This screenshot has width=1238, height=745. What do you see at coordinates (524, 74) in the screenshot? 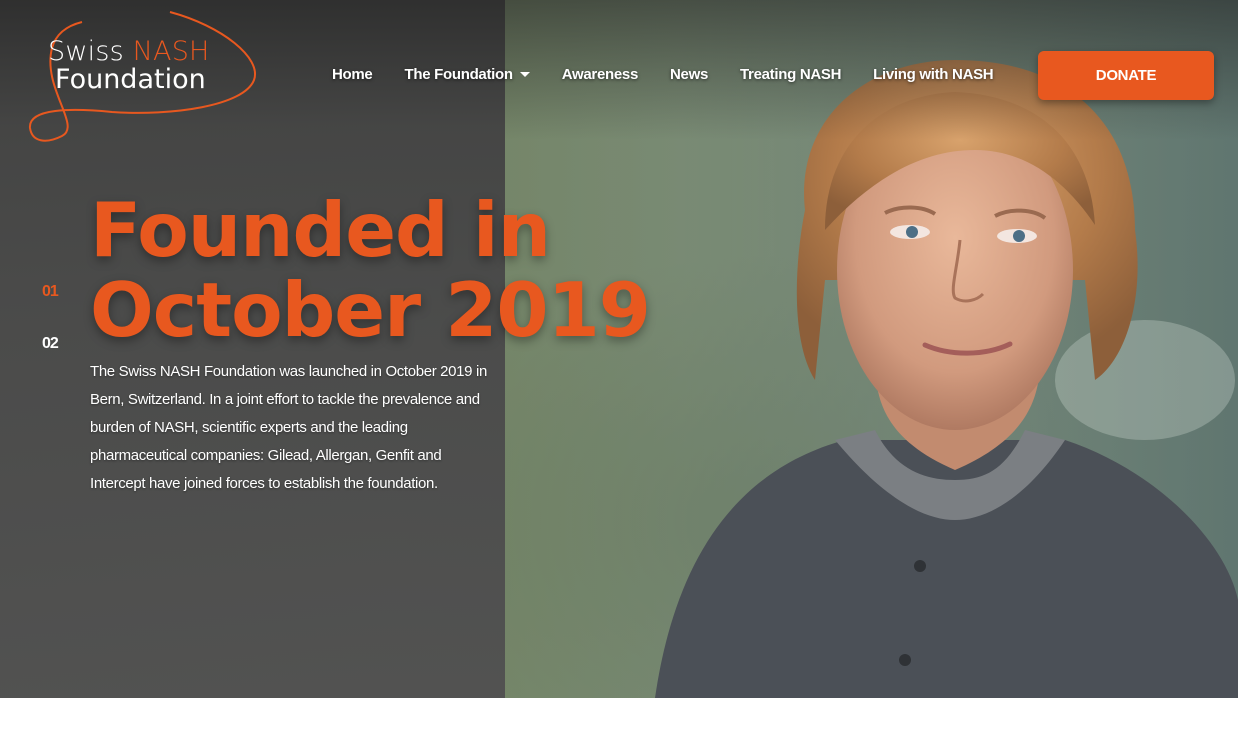
I see `chevron-down-icon` at bounding box center [524, 74].